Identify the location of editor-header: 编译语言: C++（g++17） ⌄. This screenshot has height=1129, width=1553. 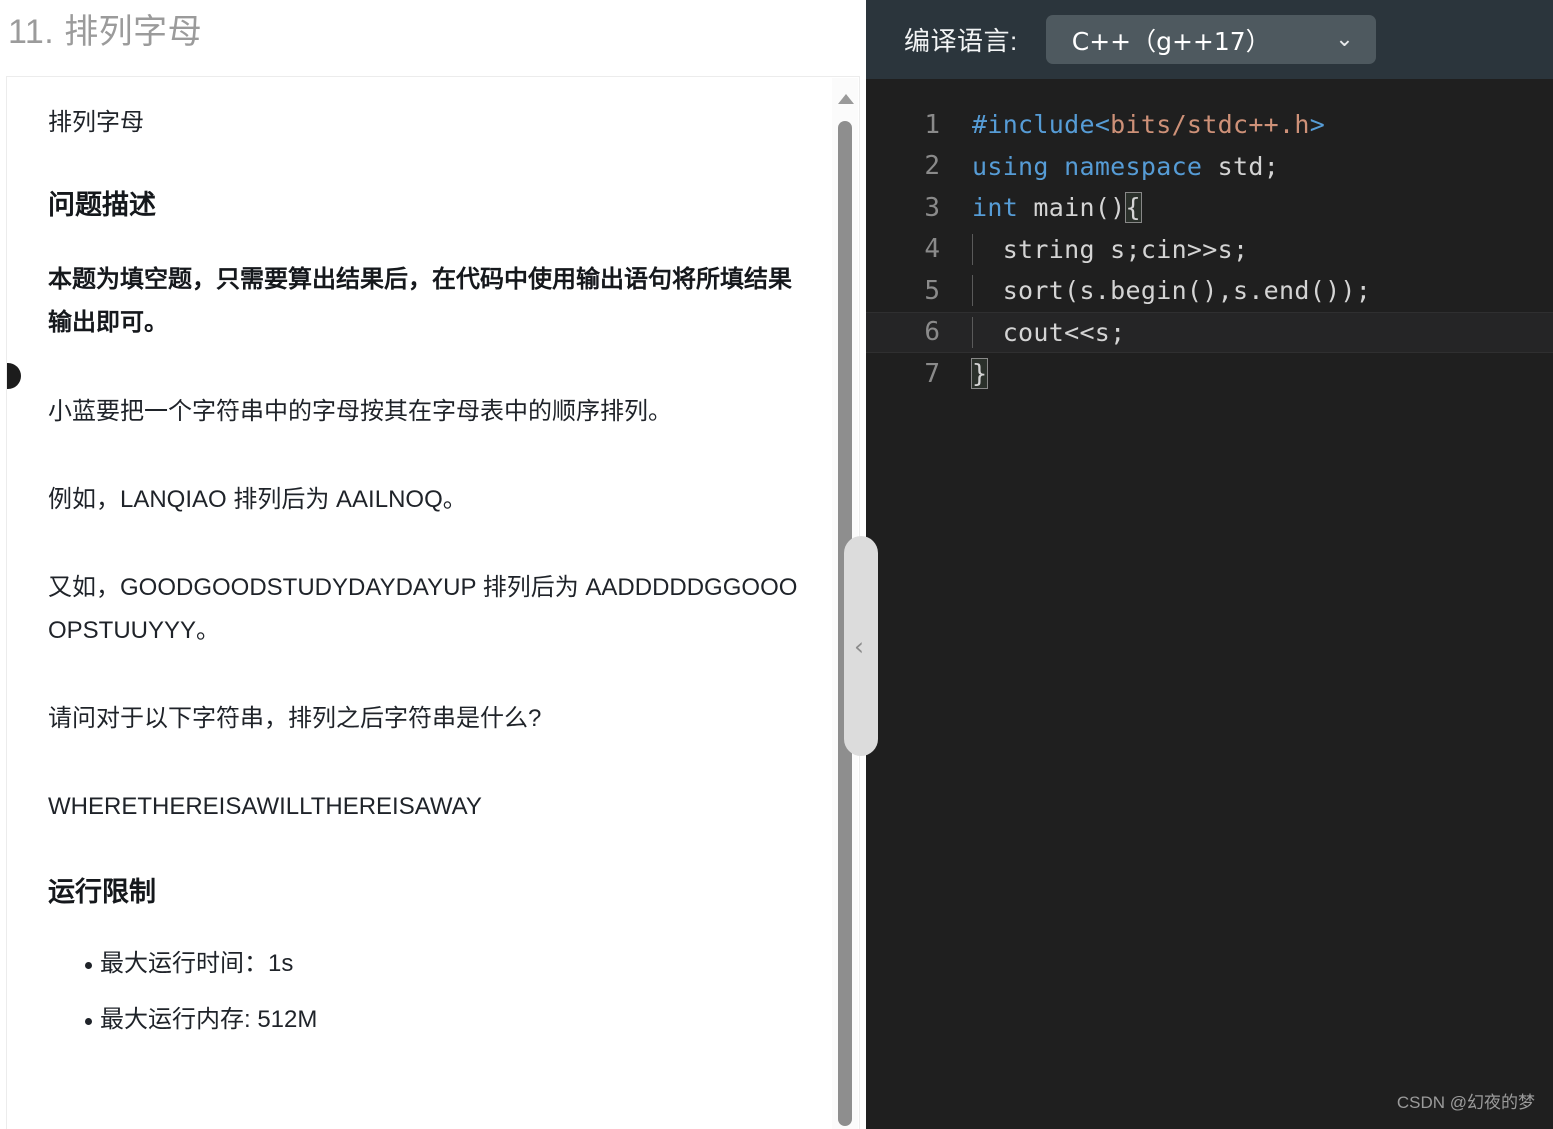
(1209, 39).